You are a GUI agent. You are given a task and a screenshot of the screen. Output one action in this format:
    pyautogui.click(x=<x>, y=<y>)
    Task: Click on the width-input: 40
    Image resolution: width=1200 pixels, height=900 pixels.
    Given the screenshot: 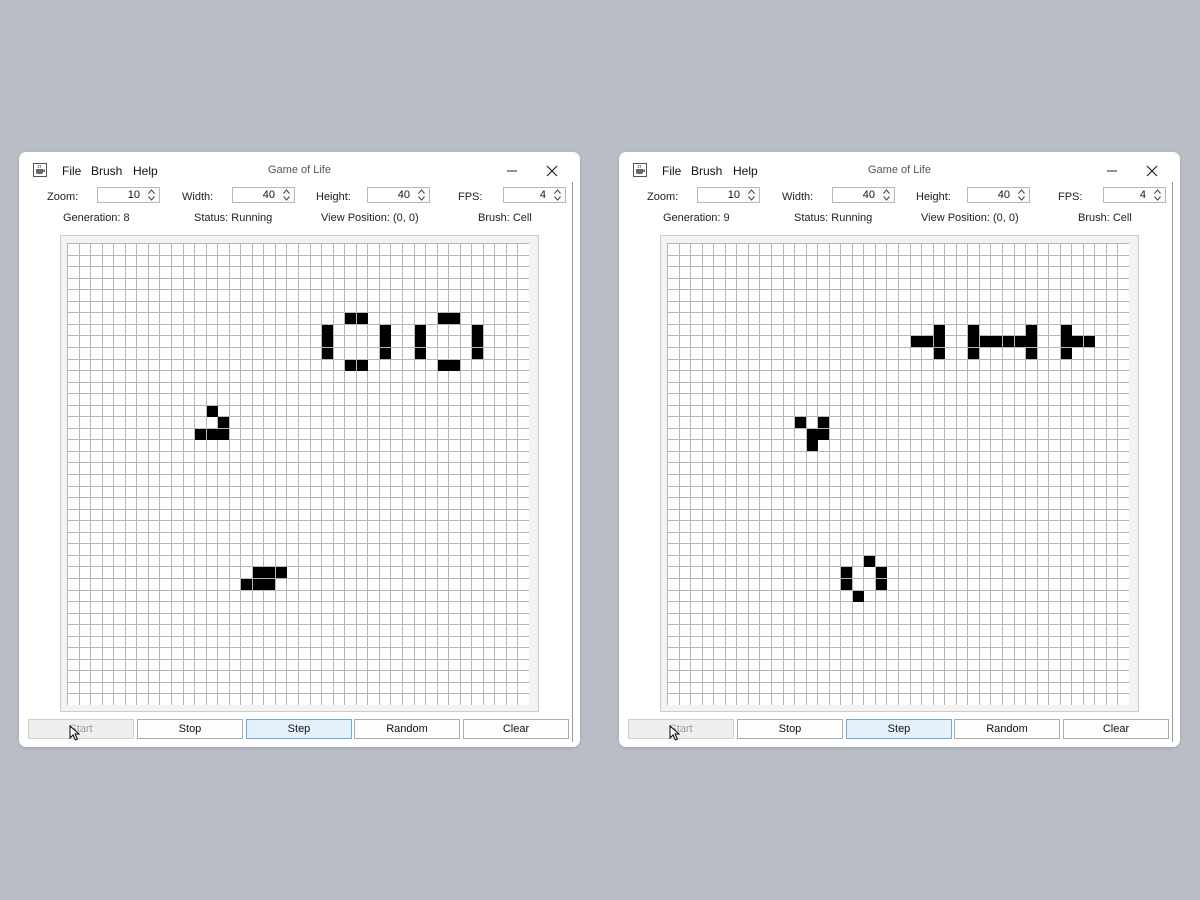 What is the action you would take?
    pyautogui.click(x=256, y=195)
    